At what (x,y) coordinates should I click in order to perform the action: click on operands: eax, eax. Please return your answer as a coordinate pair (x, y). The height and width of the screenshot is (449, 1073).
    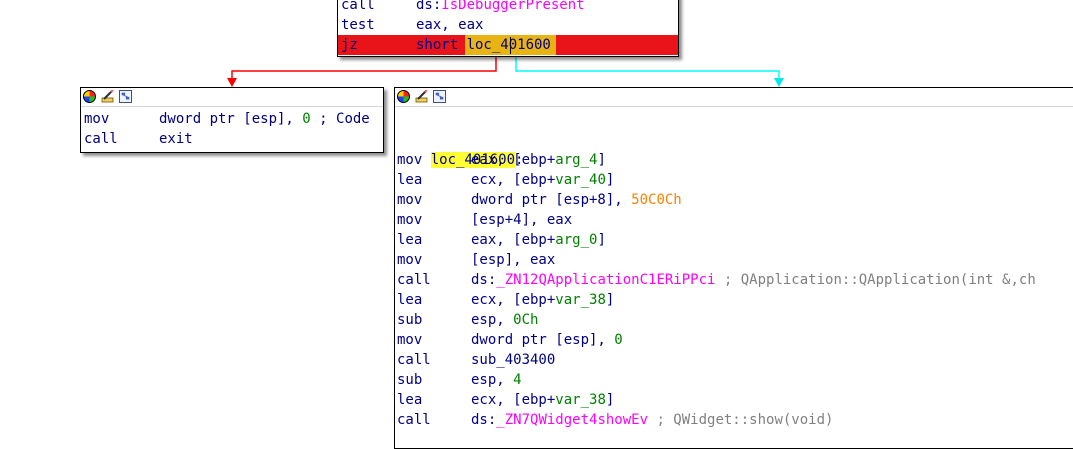
    Looking at the image, I should click on (449, 25).